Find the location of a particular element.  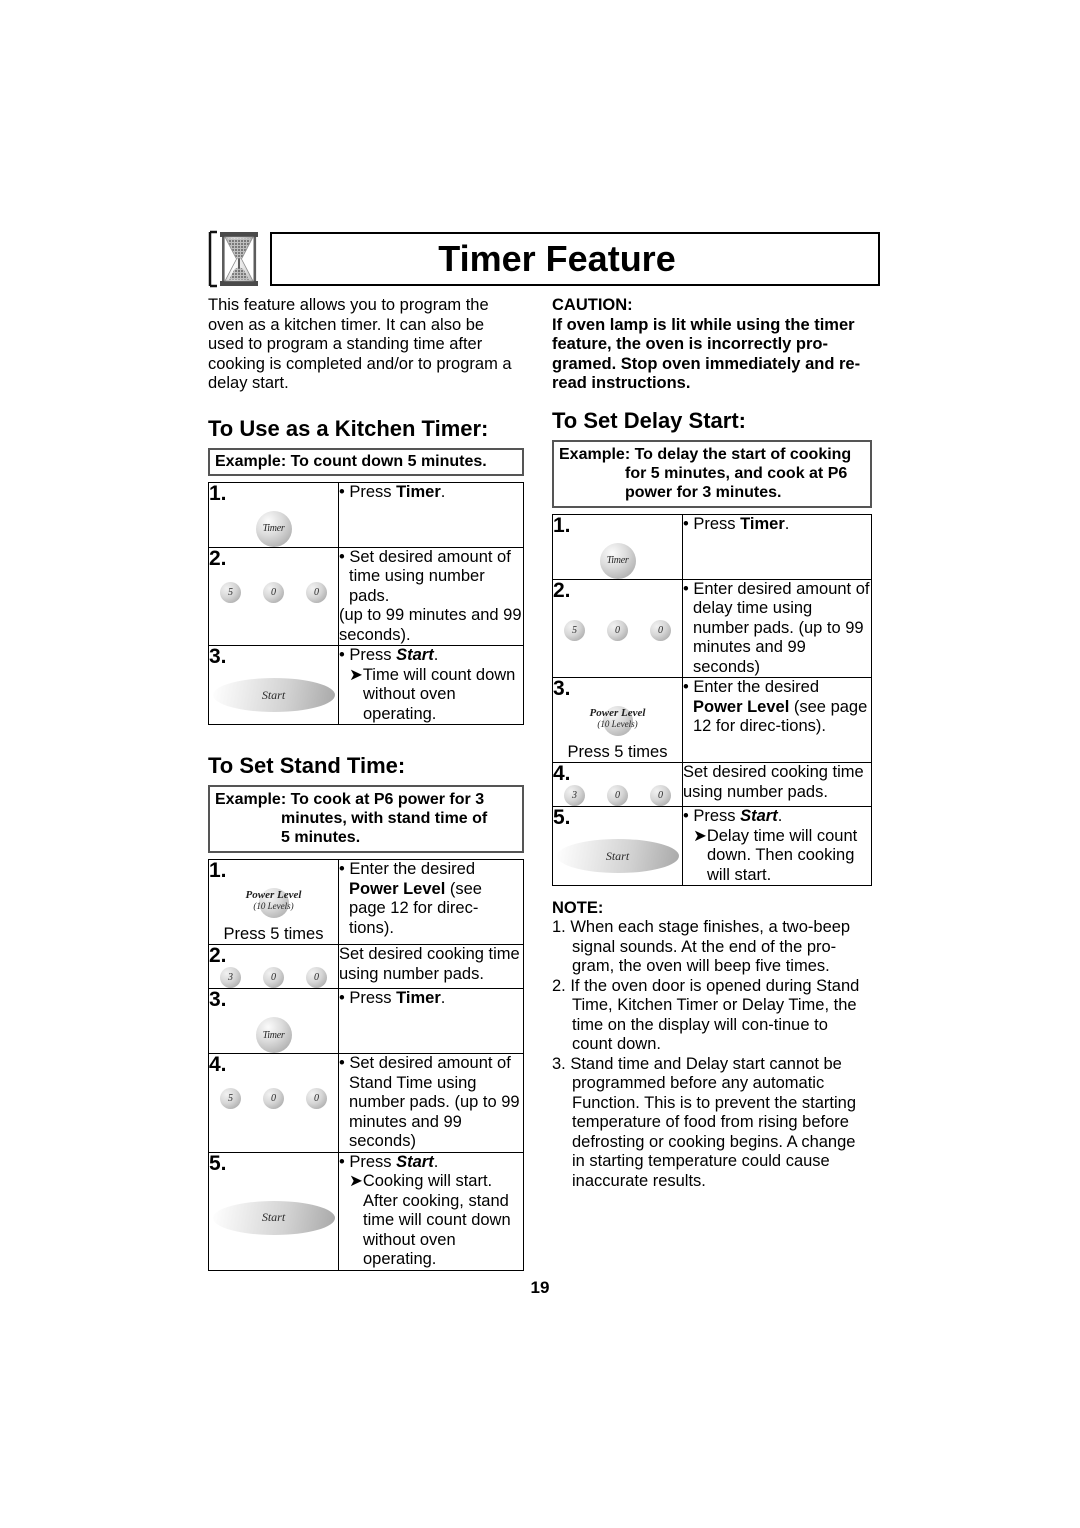

page-title-frame: Timer Feature is located at coordinates (575, 259).